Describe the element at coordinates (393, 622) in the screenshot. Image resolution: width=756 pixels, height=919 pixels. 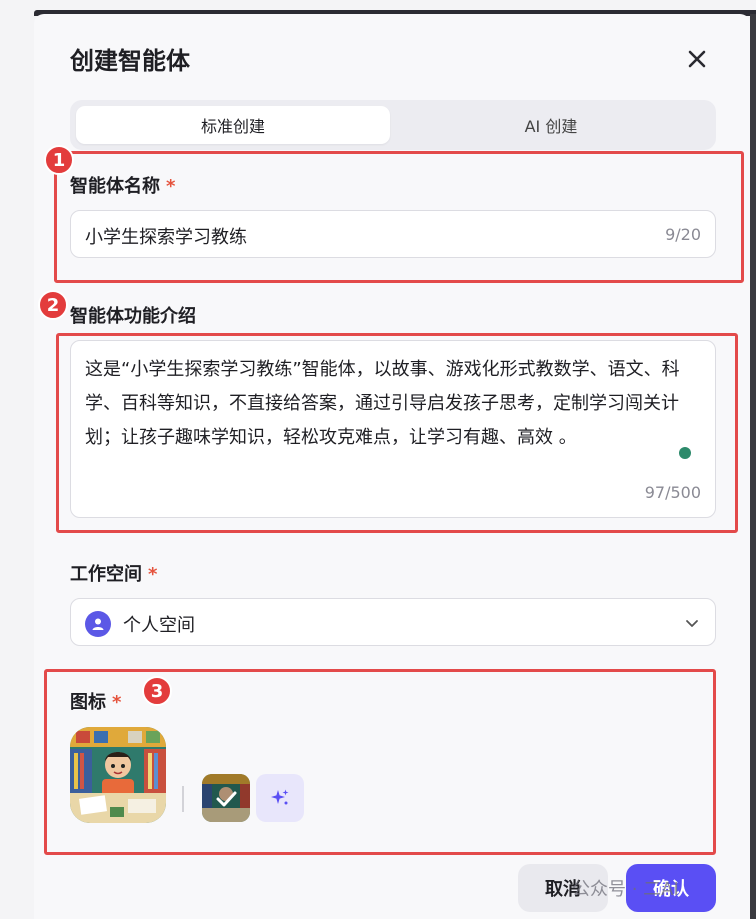
I see `workspace-select: 个人空间` at that location.